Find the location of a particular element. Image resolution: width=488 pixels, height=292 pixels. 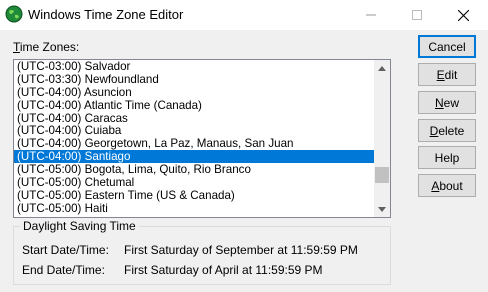

daylight-saving-title: Daylight Saving Time is located at coordinates (79, 226).